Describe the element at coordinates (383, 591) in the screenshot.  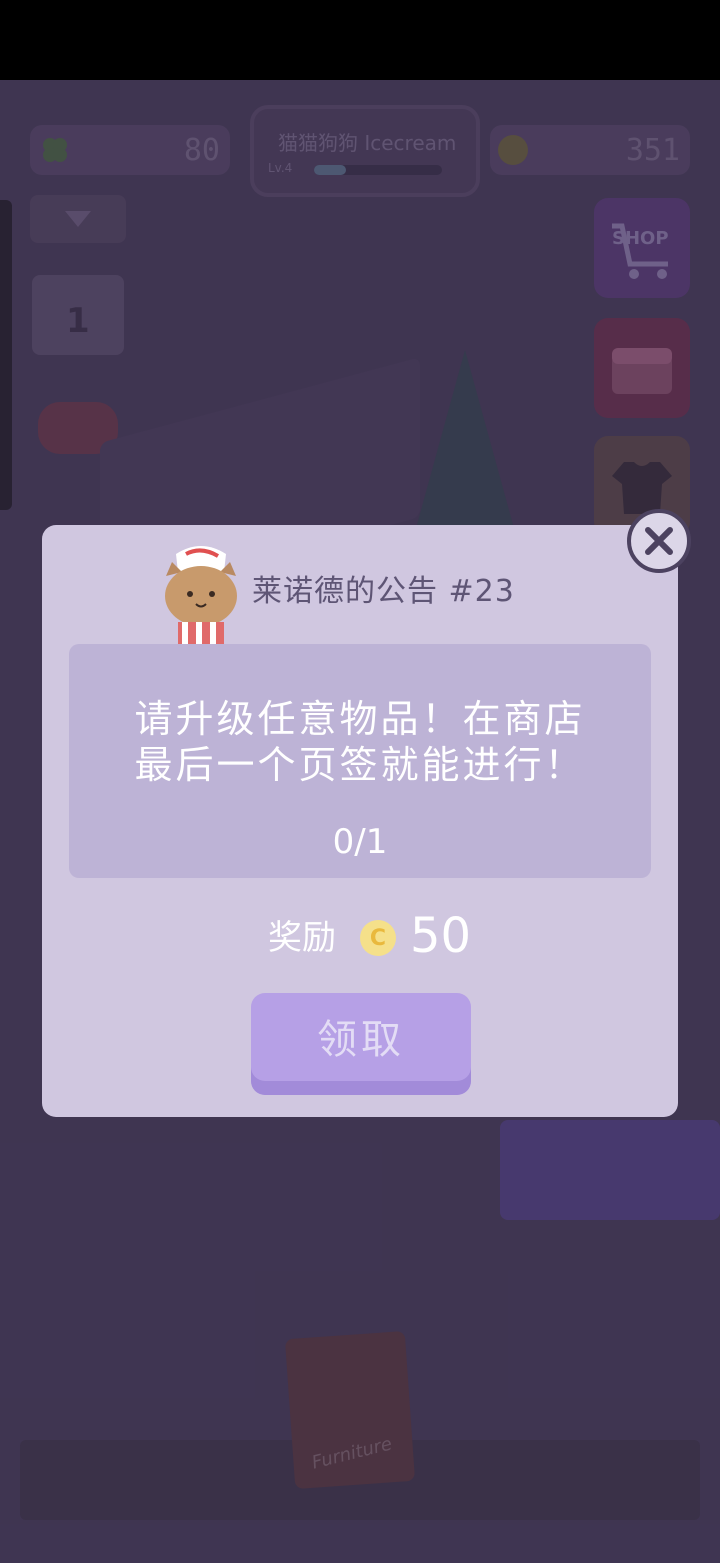
I see `dialog-title: 莱诺德的公告 #23` at that location.